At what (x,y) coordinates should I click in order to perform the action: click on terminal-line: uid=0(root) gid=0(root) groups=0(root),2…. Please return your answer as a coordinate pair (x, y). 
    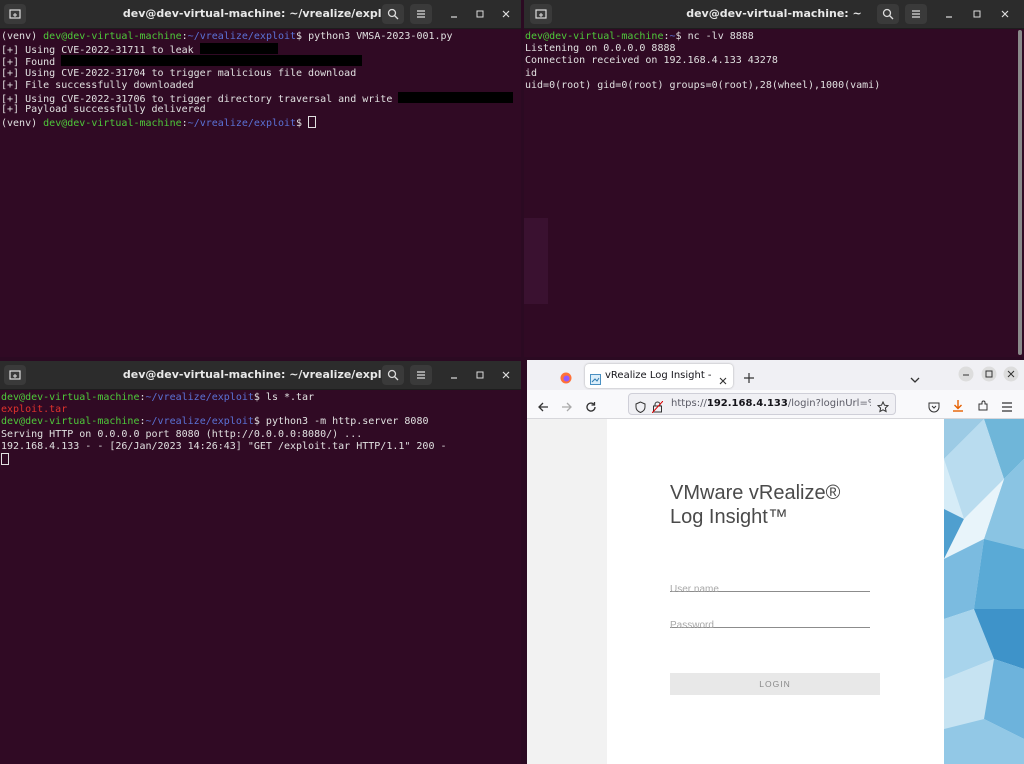
    Looking at the image, I should click on (774, 86).